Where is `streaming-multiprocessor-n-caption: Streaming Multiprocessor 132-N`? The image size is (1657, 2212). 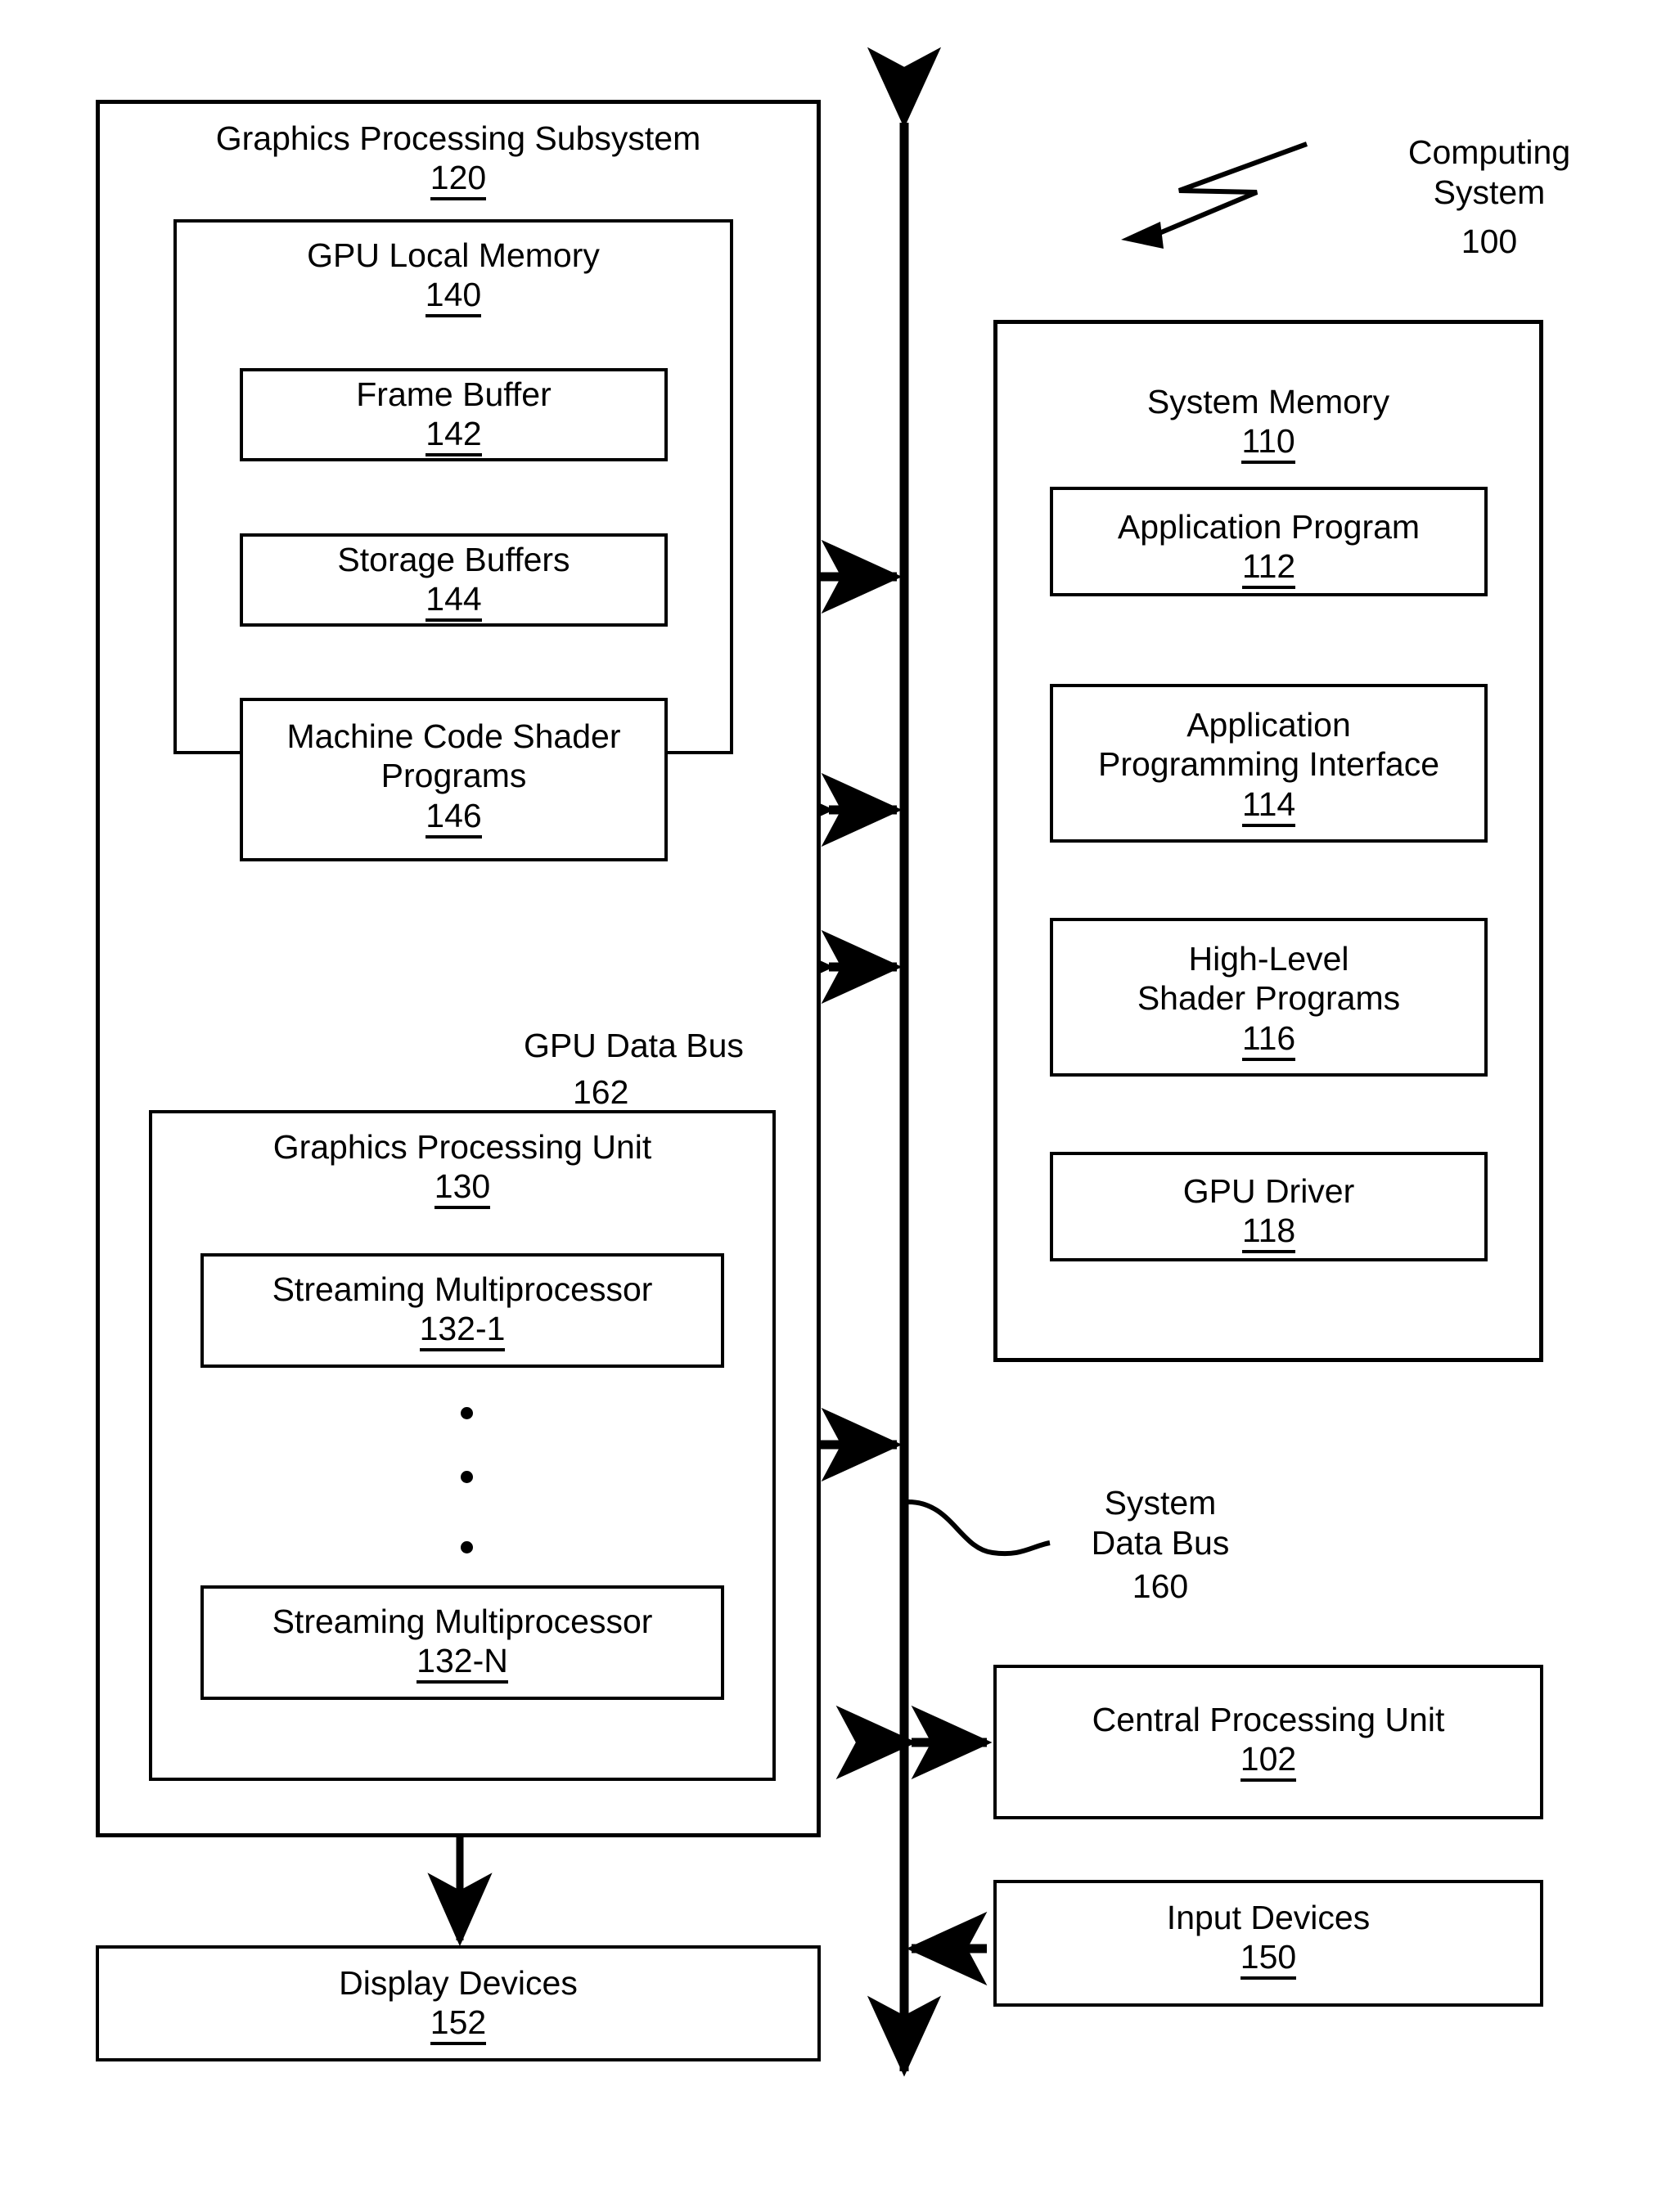
streaming-multiprocessor-n-caption: Streaming Multiprocessor 132-N is located at coordinates (462, 1643).